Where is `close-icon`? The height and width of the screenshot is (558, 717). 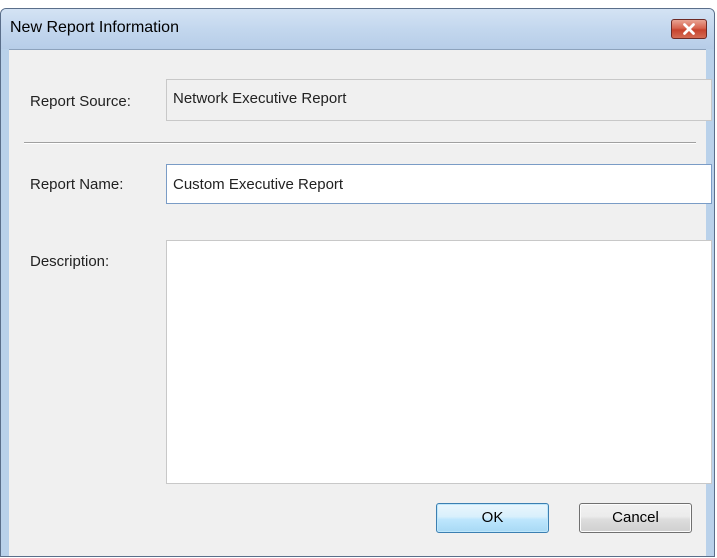
close-icon is located at coordinates (689, 29).